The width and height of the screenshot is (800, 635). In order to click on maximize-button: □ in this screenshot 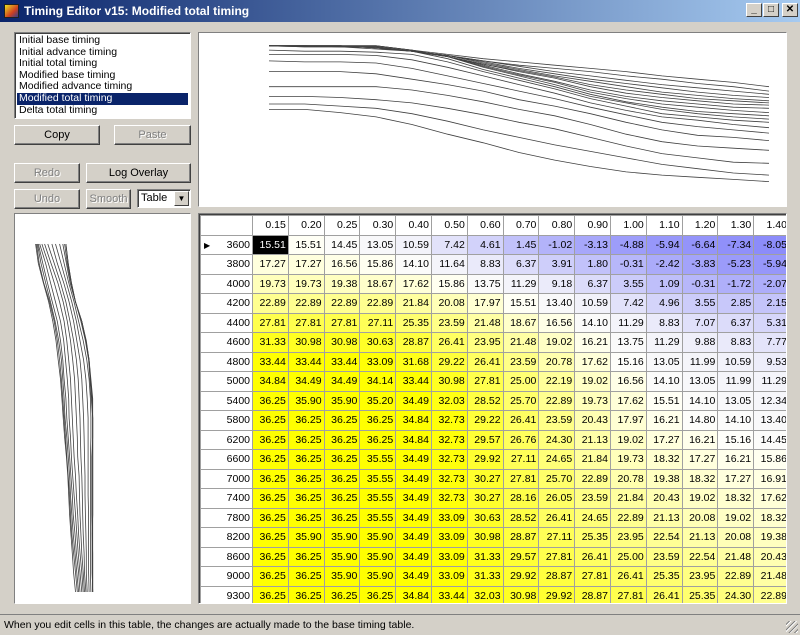, I will do `click(771, 10)`.